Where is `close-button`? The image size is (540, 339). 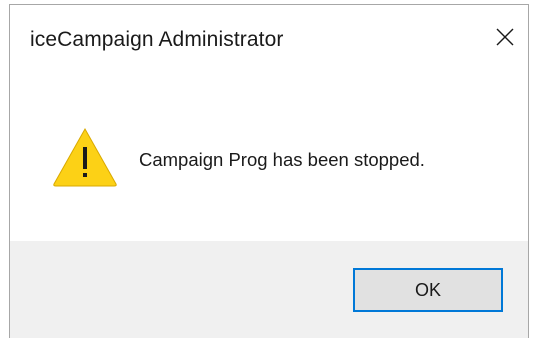
close-button is located at coordinates (505, 37).